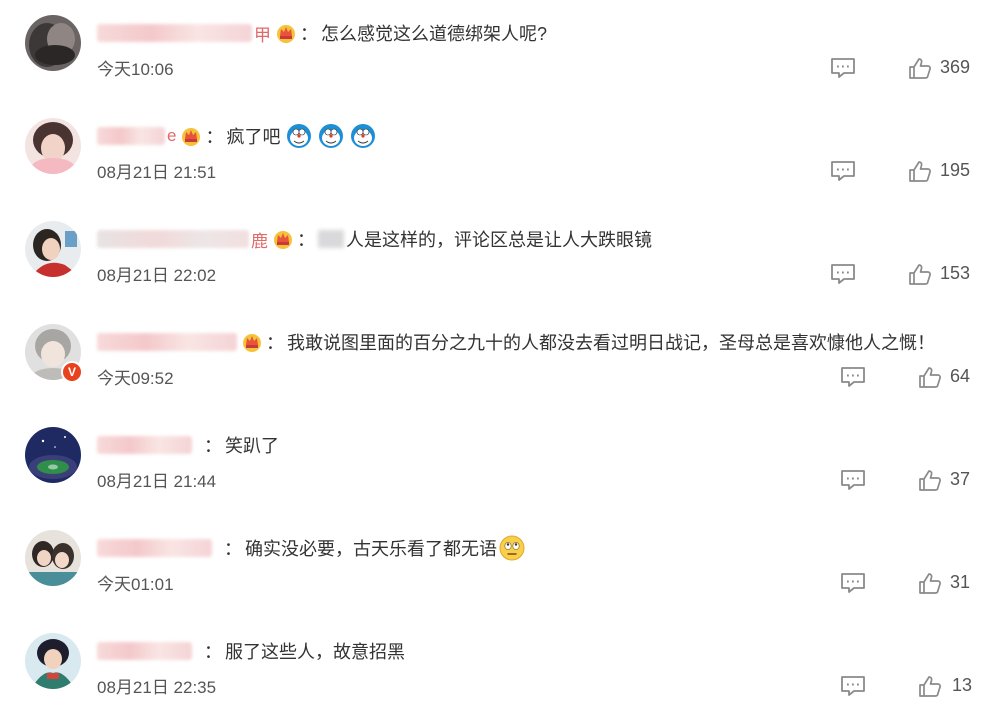 This screenshot has height=721, width=1001. I want to click on comment-item: 甲 ： 怎么感觉这么道德绑架人呢? 今天10:06 369, so click(500, 51).